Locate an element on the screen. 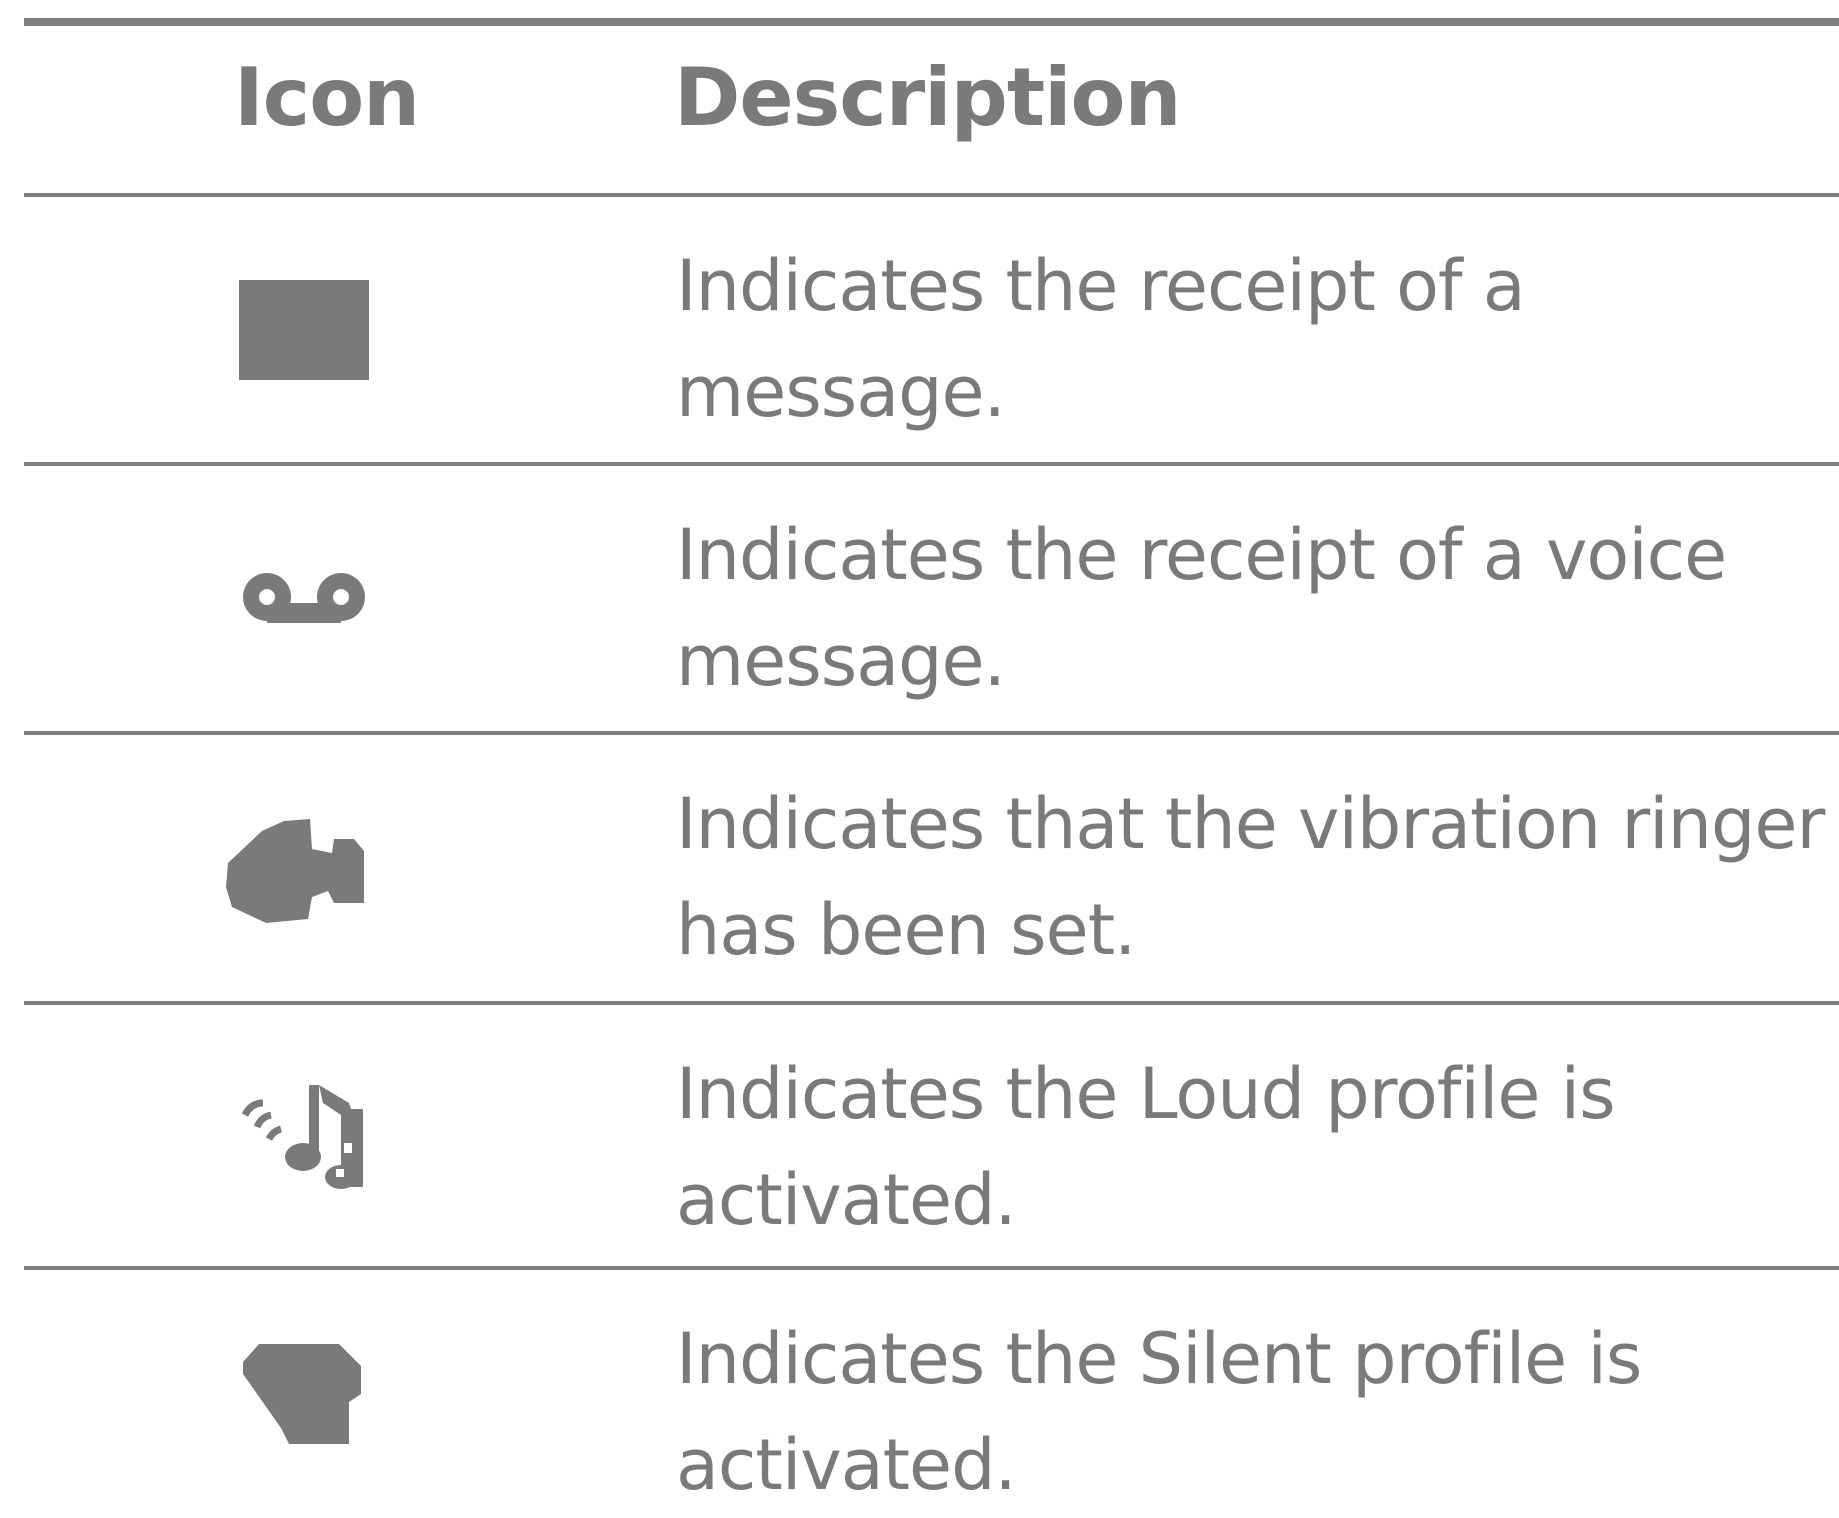 Image resolution: width=1839 pixels, height=1518 pixels. table-top-rule is located at coordinates (931, 22).